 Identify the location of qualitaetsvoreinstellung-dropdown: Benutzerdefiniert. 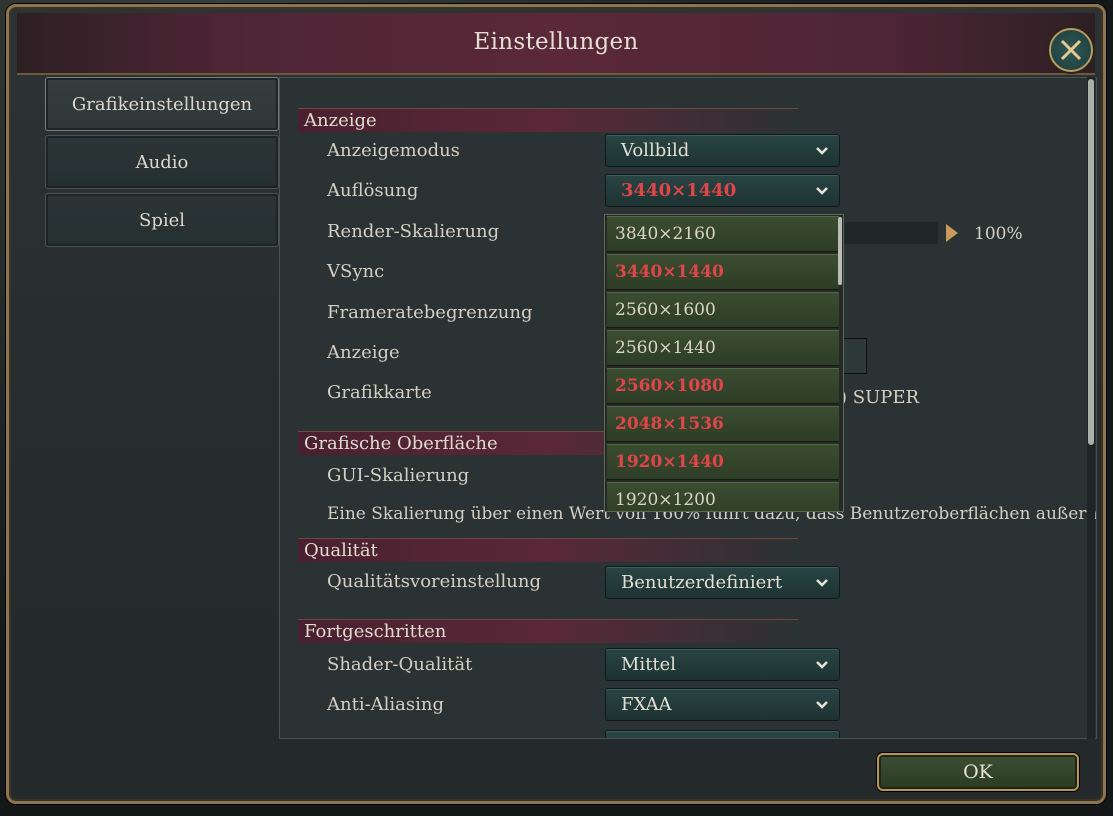
(722, 582).